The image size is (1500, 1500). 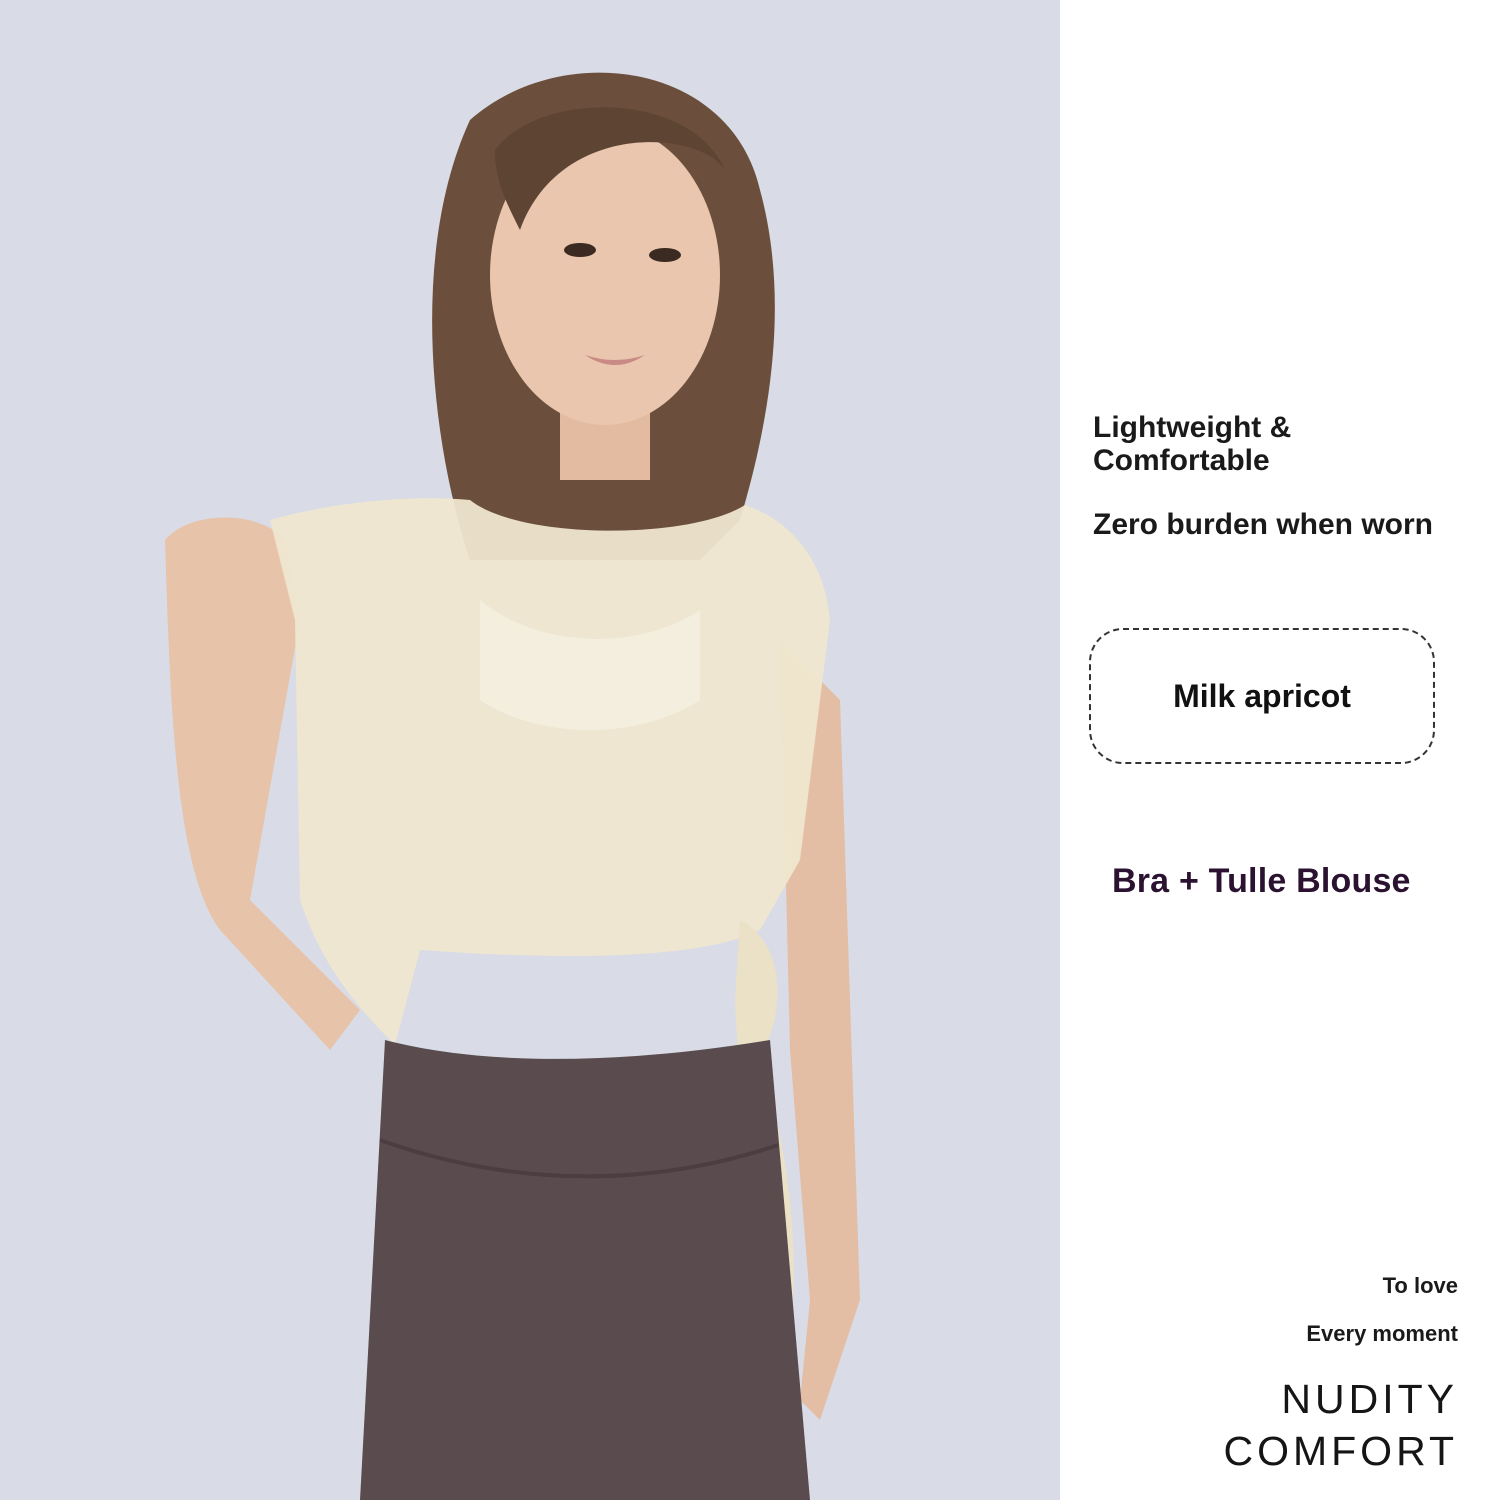 What do you see at coordinates (1261, 881) in the screenshot?
I see `set-description: Bra + Tulle Blouse` at bounding box center [1261, 881].